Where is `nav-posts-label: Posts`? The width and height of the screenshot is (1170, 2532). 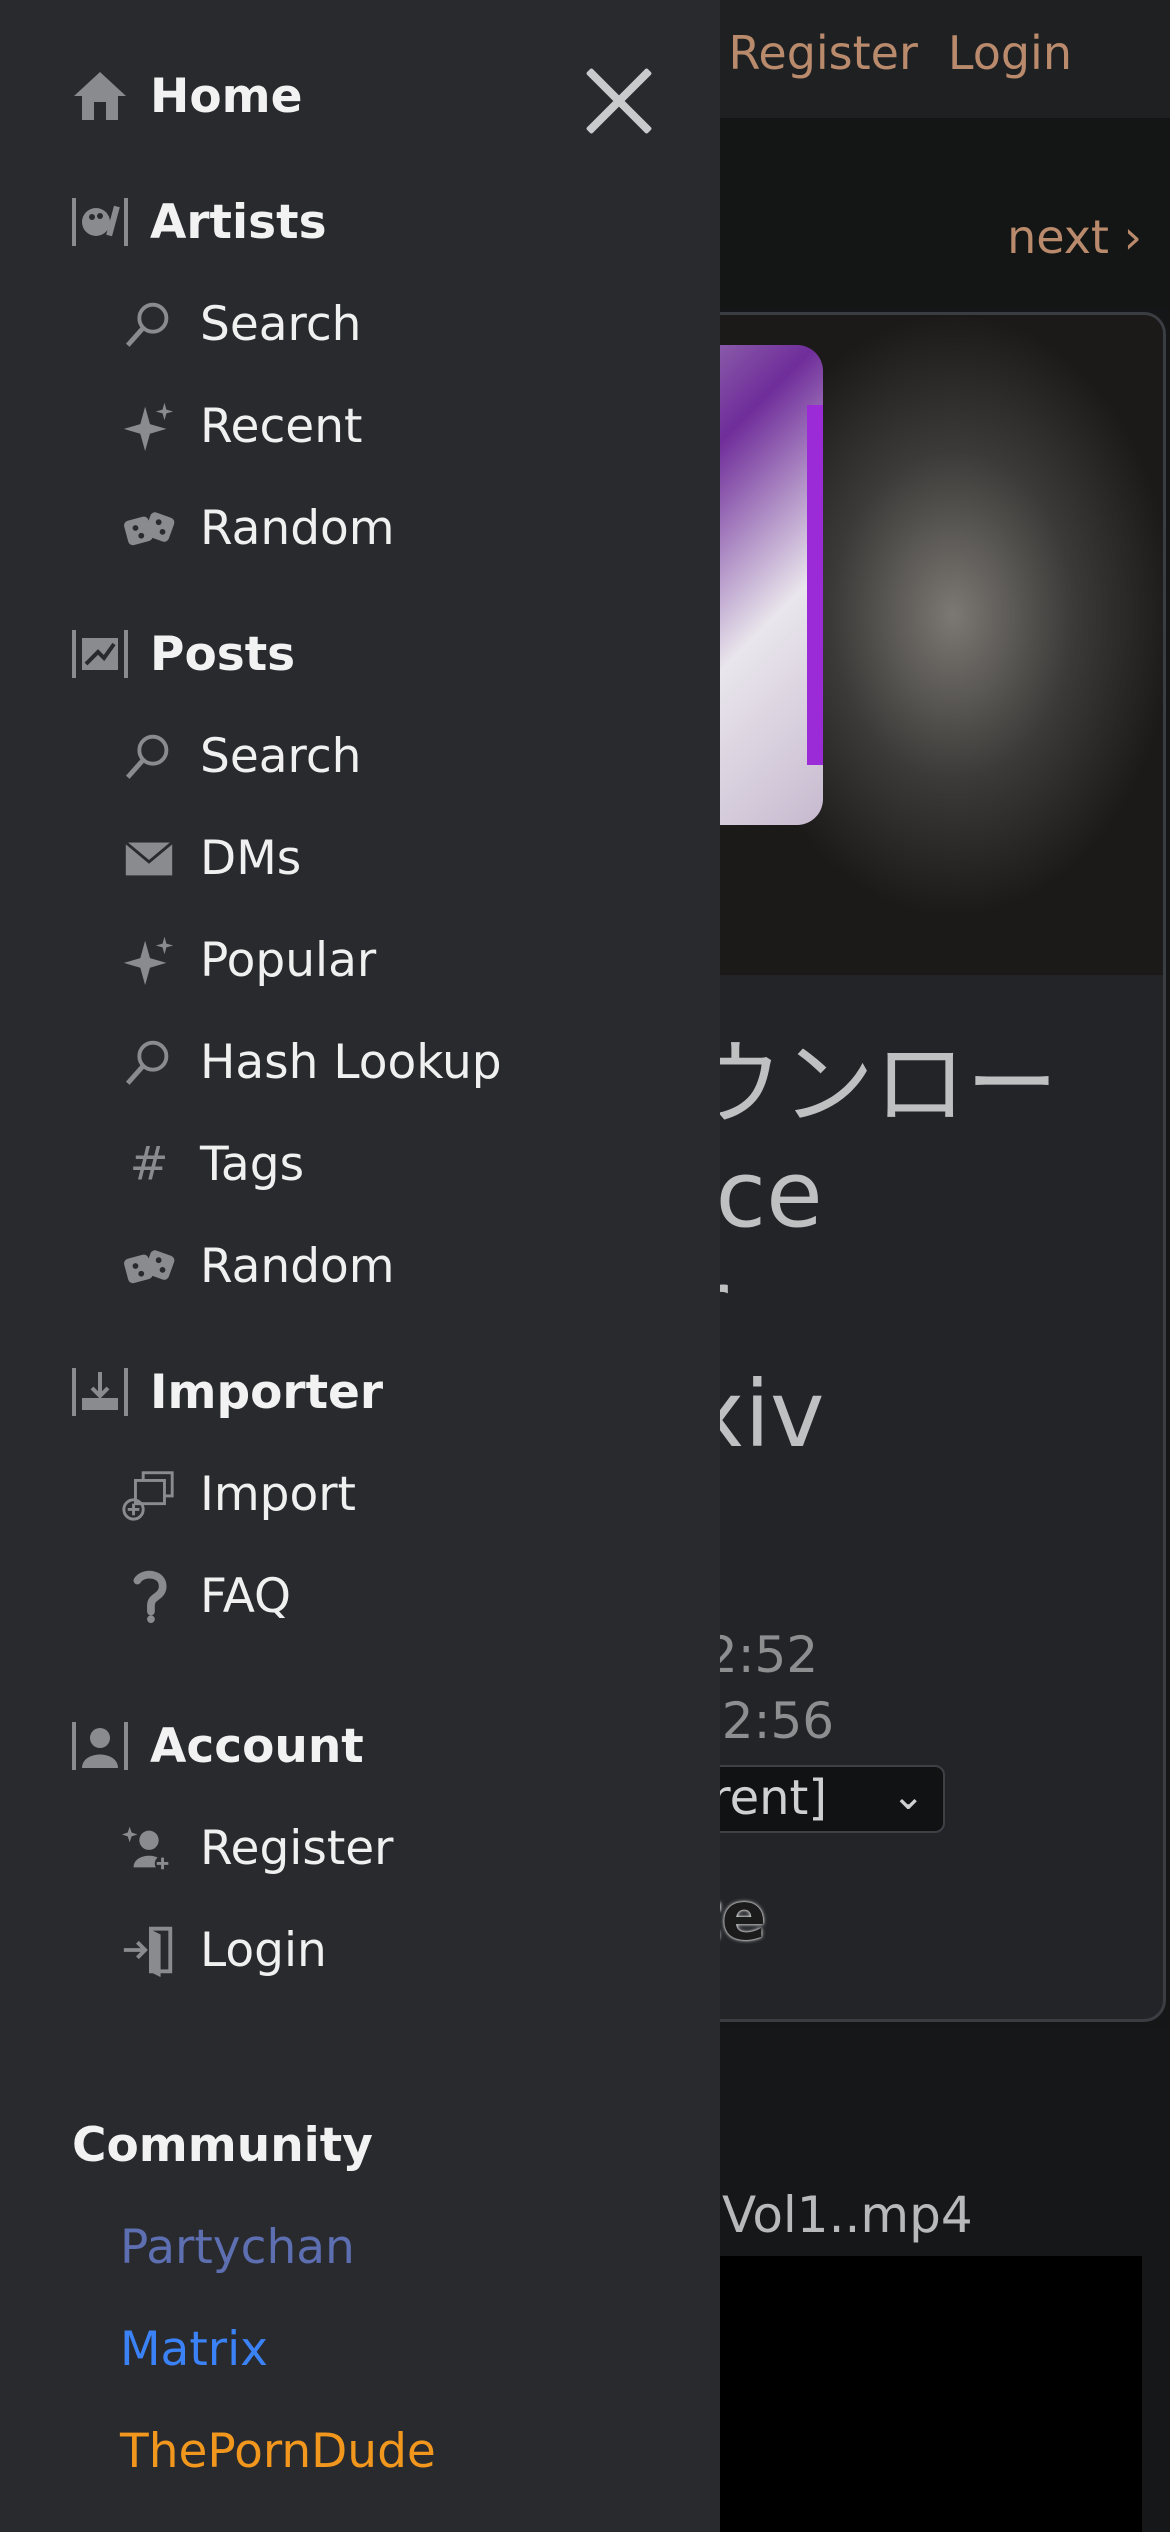
nav-posts-label: Posts is located at coordinates (223, 654).